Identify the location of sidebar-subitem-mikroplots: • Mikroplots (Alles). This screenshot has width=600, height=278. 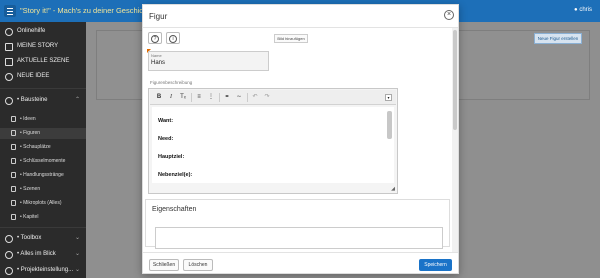
(43, 203).